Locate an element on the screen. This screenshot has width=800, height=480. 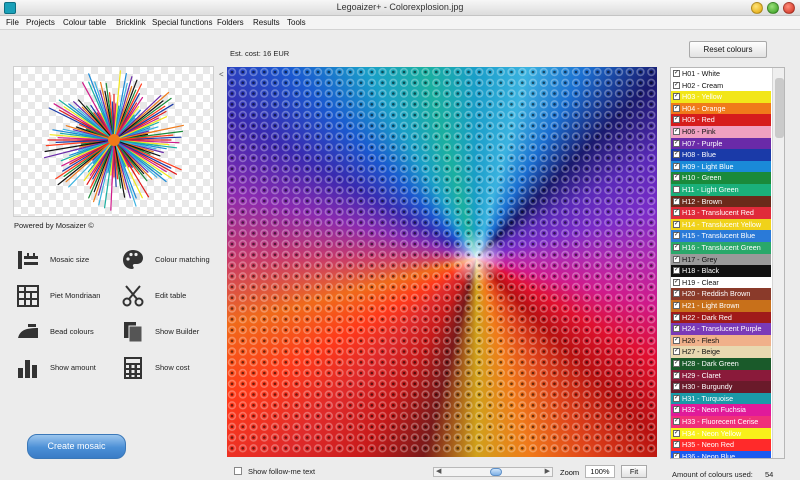
menu-projects: Projects is located at coordinates (40, 22).